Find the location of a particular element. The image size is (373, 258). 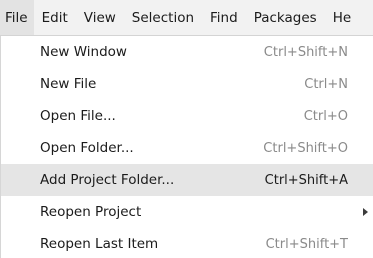

menu-item-label: New File is located at coordinates (68, 84).